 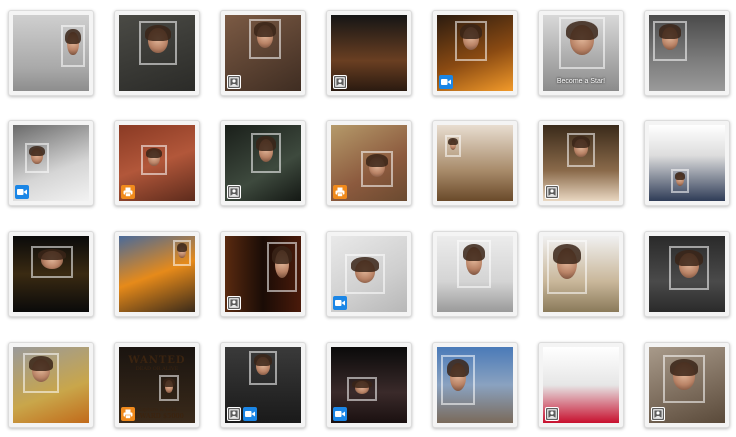 What do you see at coordinates (157, 369) in the screenshot?
I see `wanted-poster-line2: DEAD OR ALIVE` at bounding box center [157, 369].